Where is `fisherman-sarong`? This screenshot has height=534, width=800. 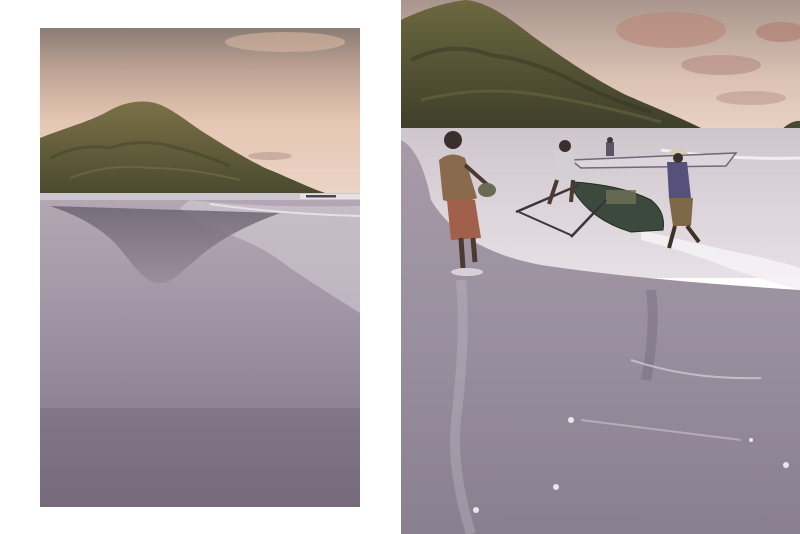
fisherman-sarong is located at coordinates (681, 212).